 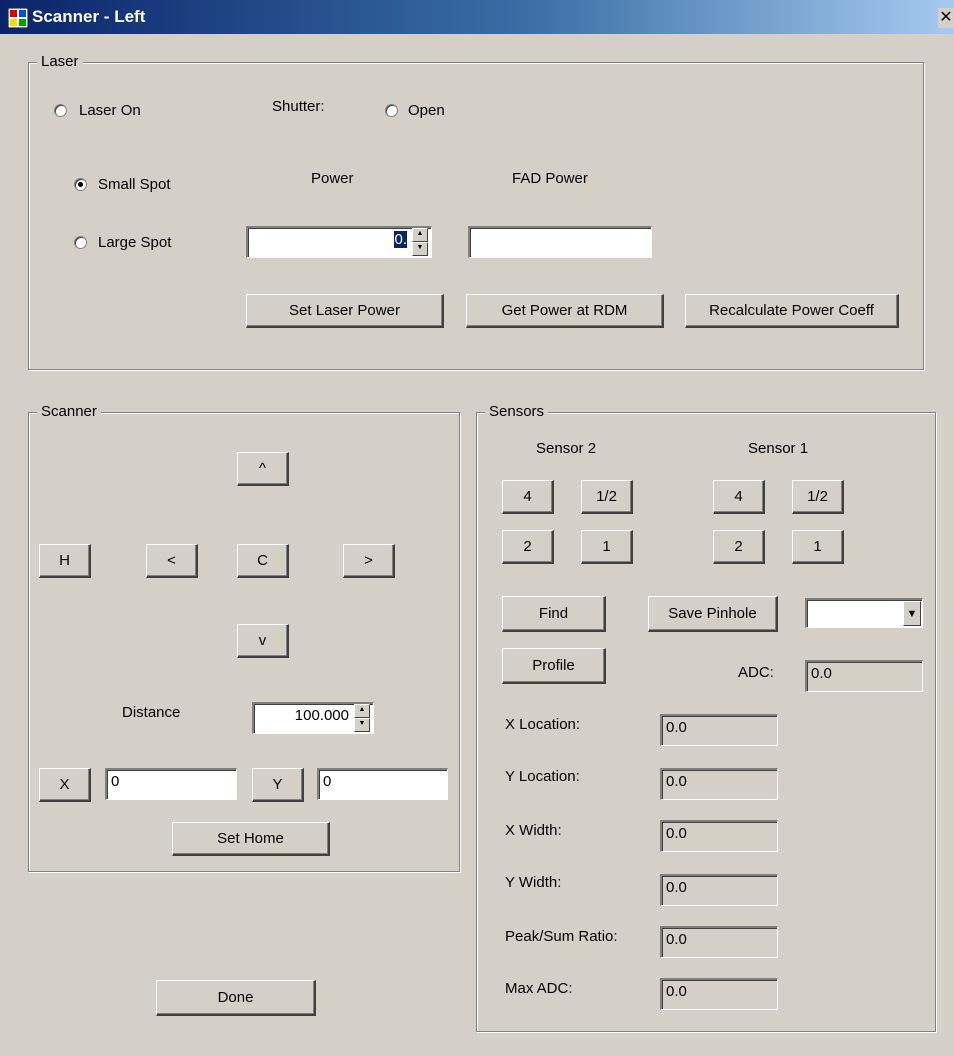 I want to click on sensor1-2-button: 2, so click(x=739, y=547).